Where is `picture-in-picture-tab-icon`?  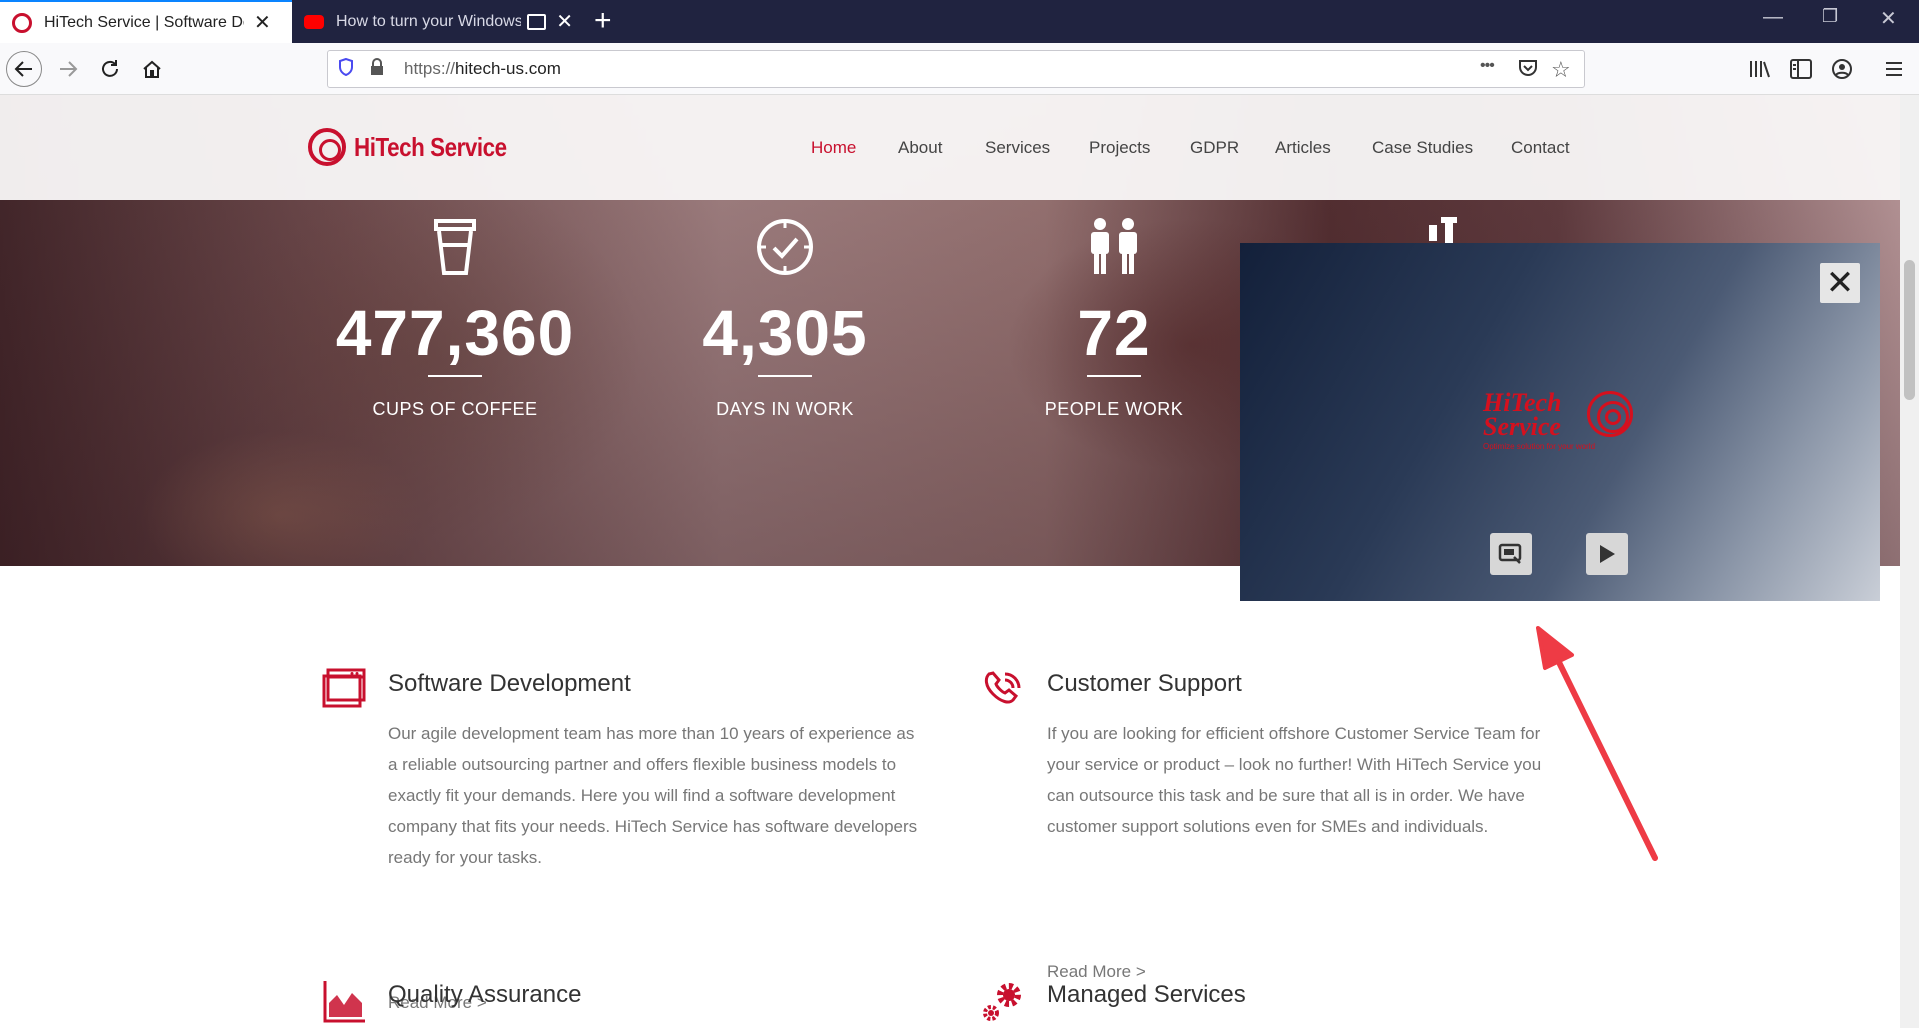
picture-in-picture-tab-icon is located at coordinates (536, 21).